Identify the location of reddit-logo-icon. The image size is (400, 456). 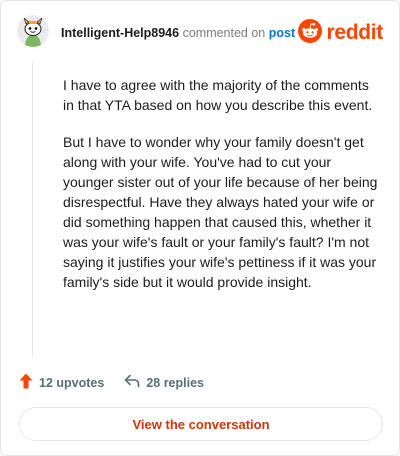
(310, 33).